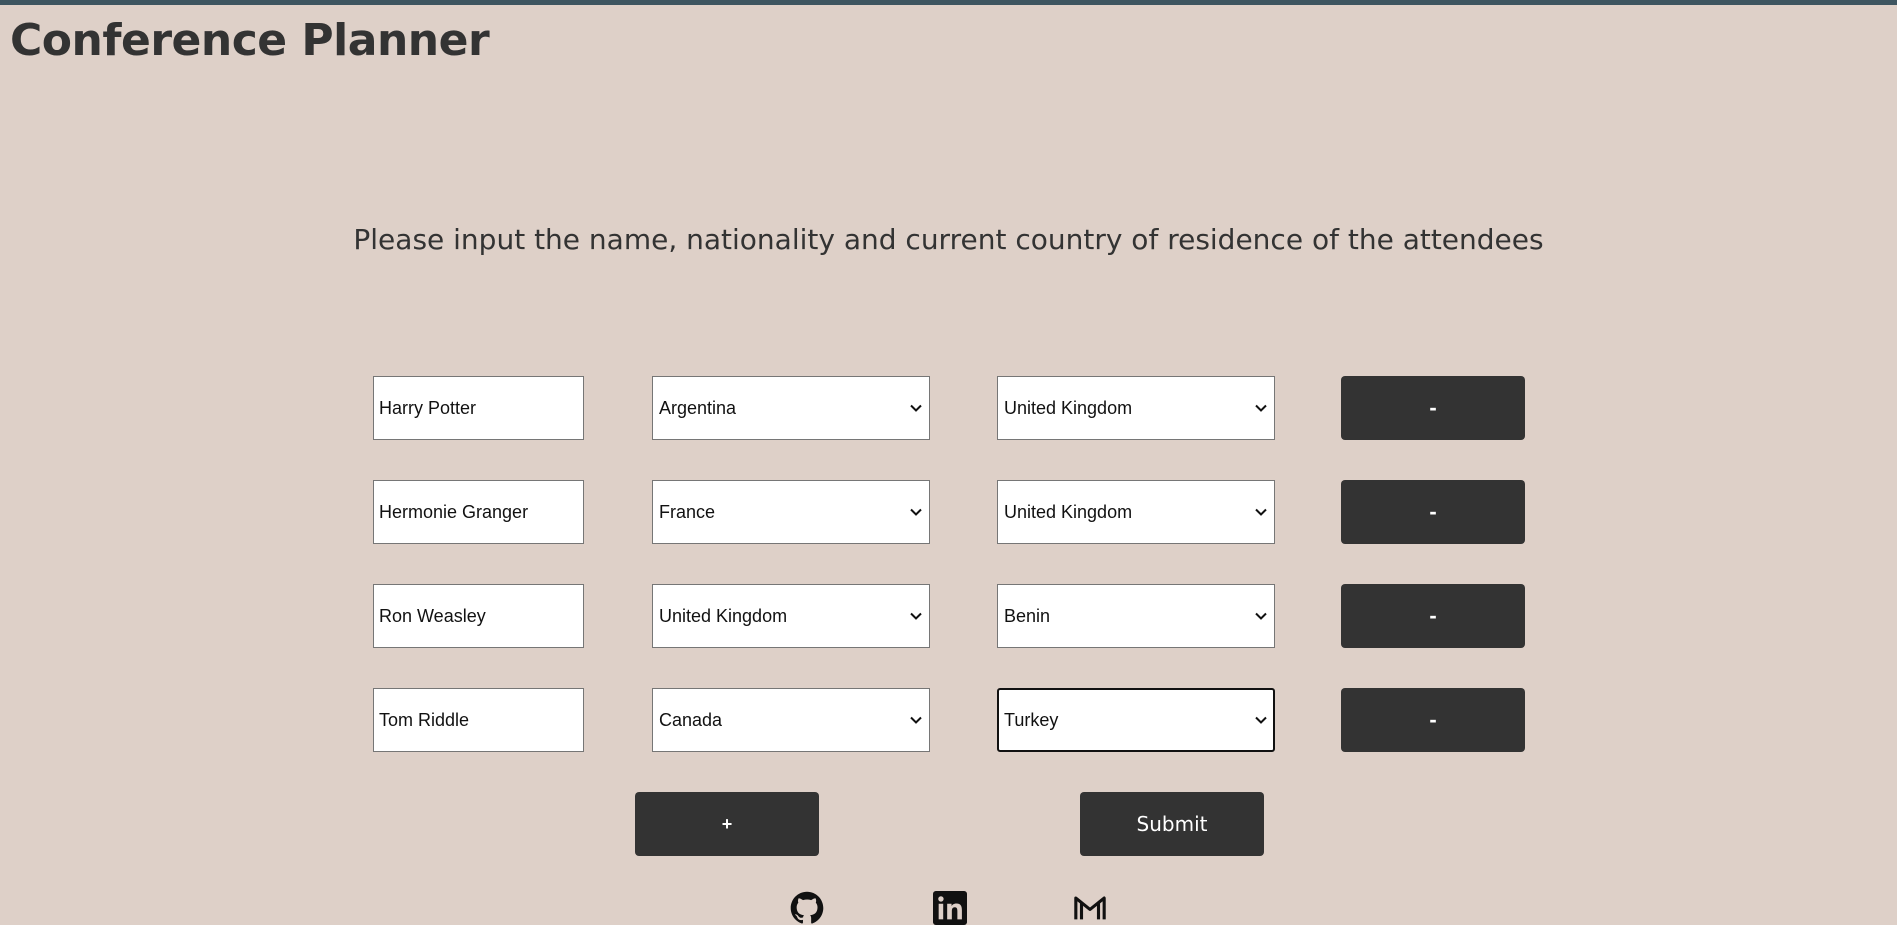  I want to click on nationality-value: United Kingdom, so click(723, 615).